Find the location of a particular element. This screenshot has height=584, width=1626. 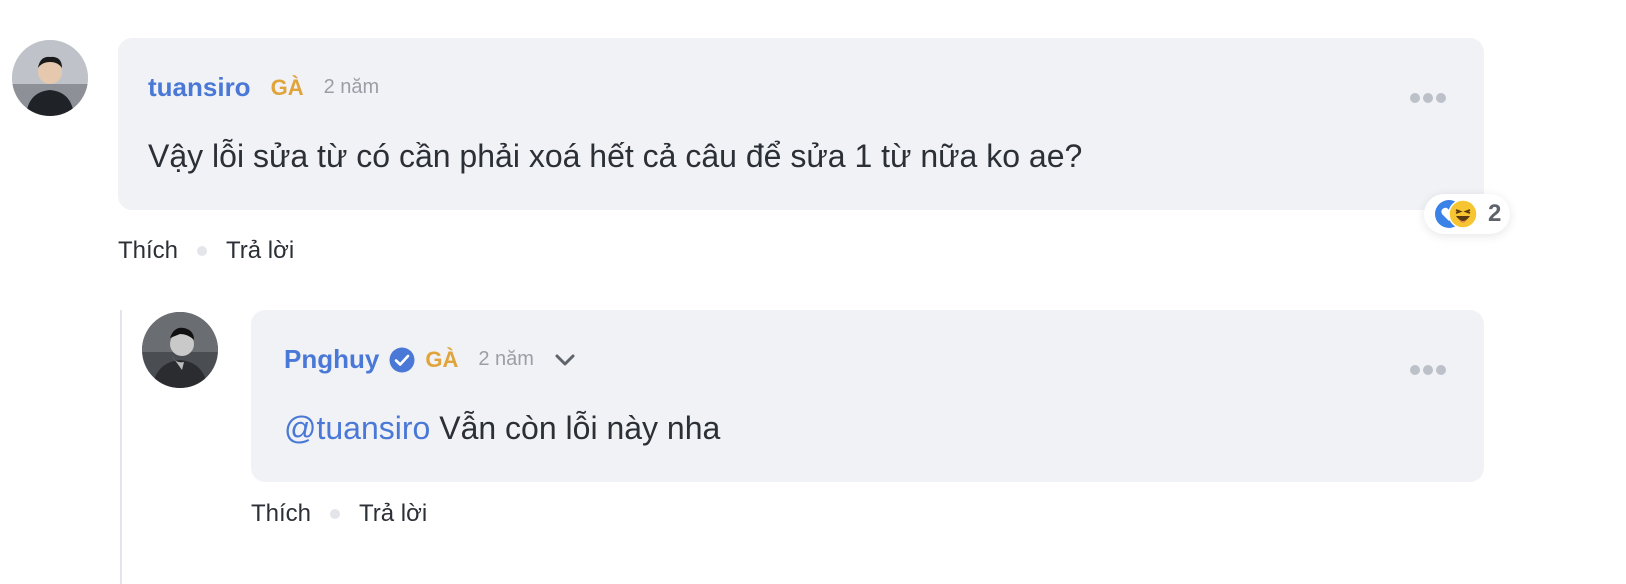

reply-header: Pnghuy GÀ 2 năm is located at coordinates (431, 359).